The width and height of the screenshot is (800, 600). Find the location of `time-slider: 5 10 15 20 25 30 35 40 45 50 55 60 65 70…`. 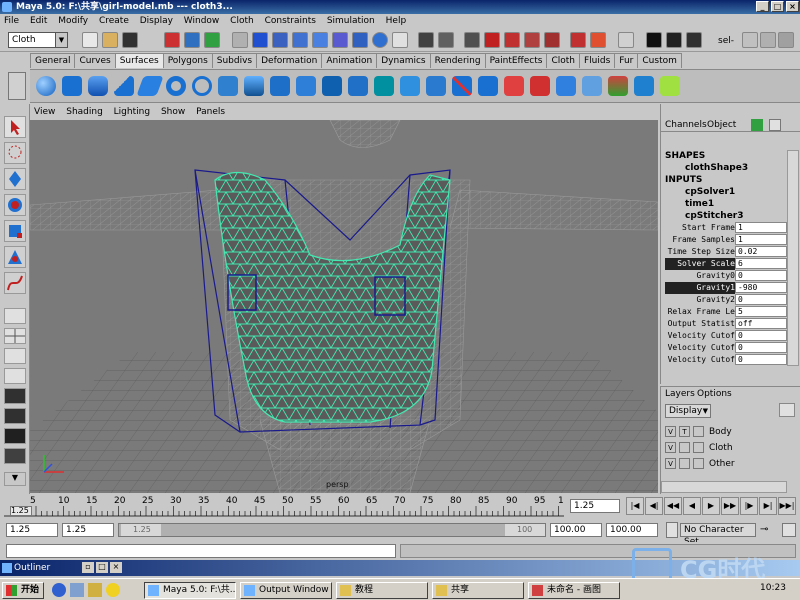

time-slider: 5 10 15 20 25 30 35 40 45 50 55 60 65 70… is located at coordinates (400, 506).